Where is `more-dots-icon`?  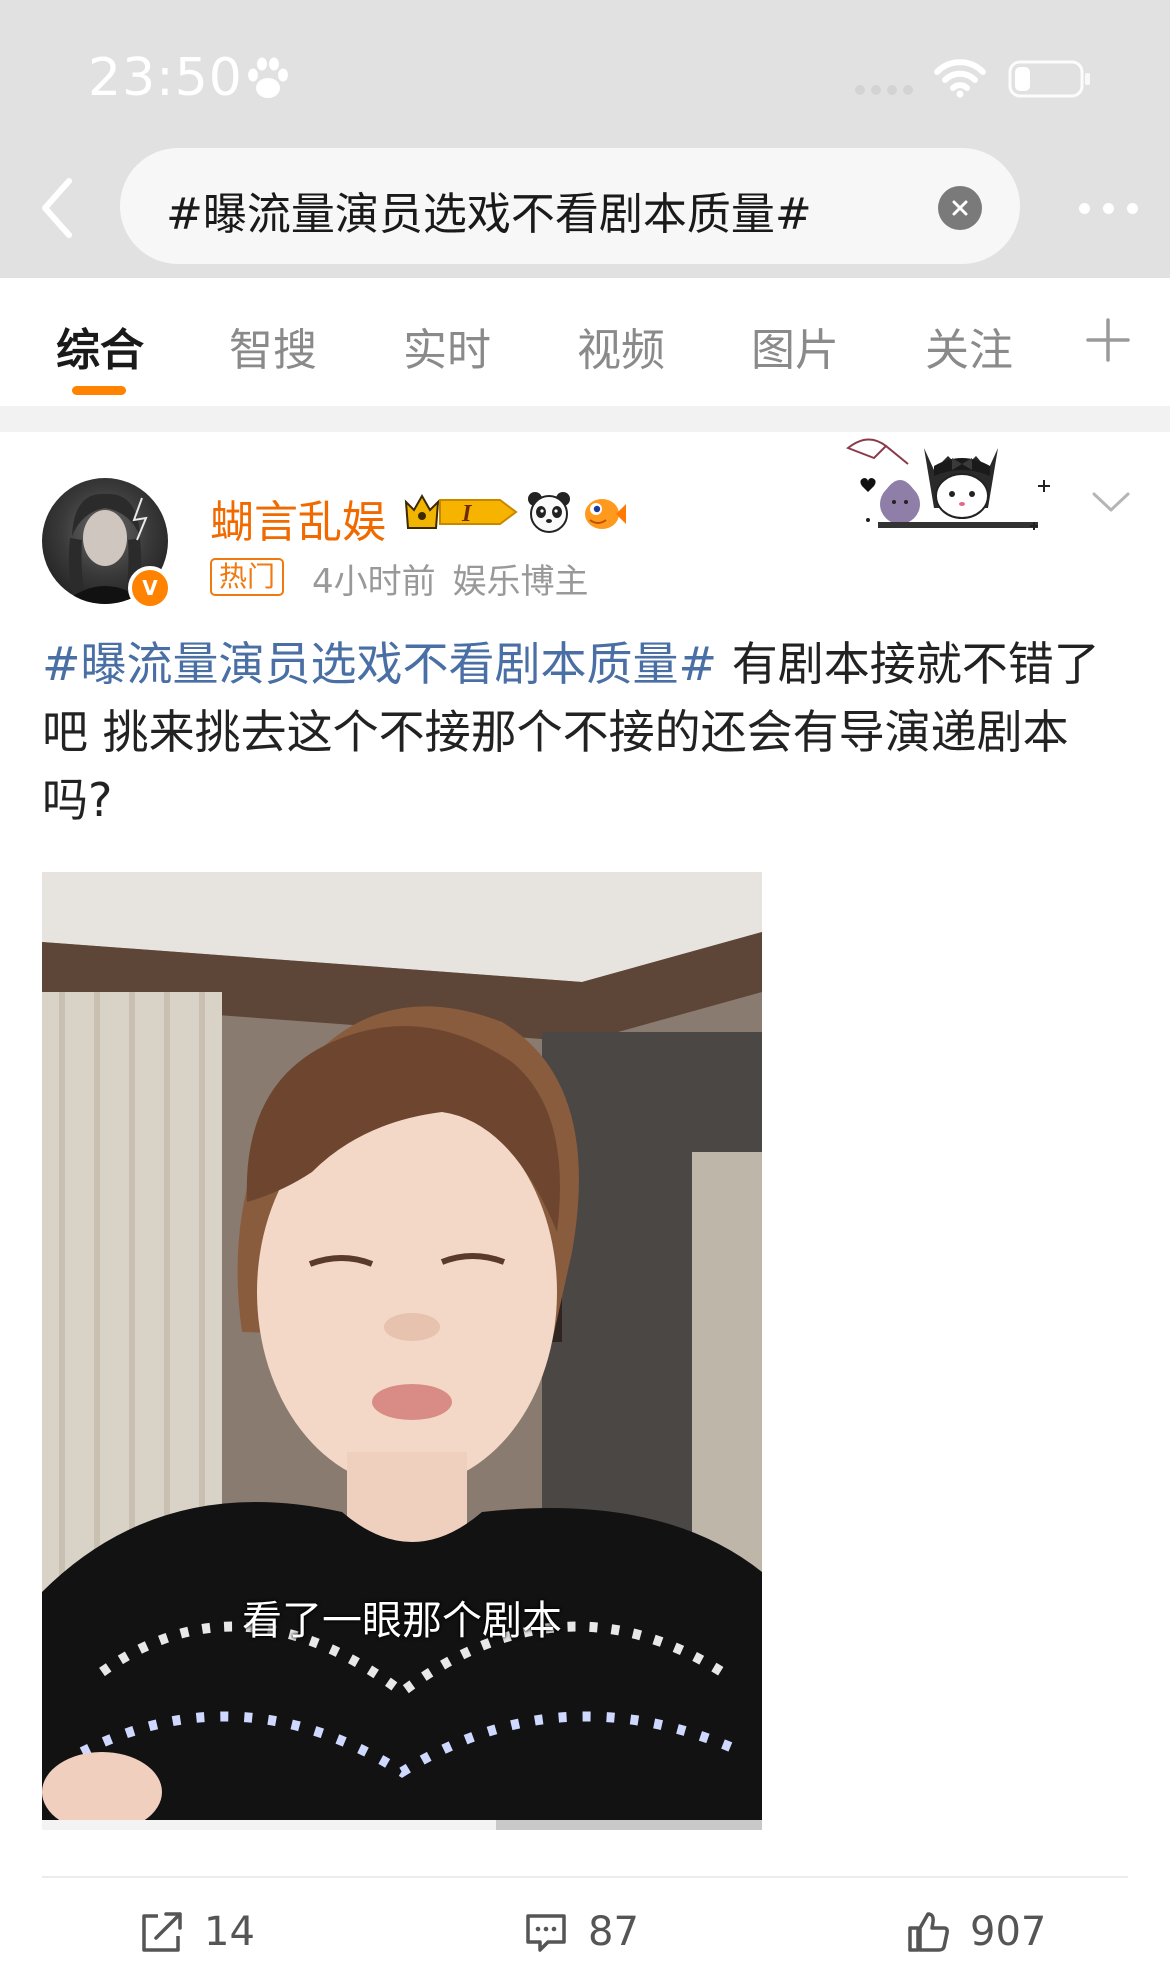
more-dots-icon is located at coordinates (1108, 208).